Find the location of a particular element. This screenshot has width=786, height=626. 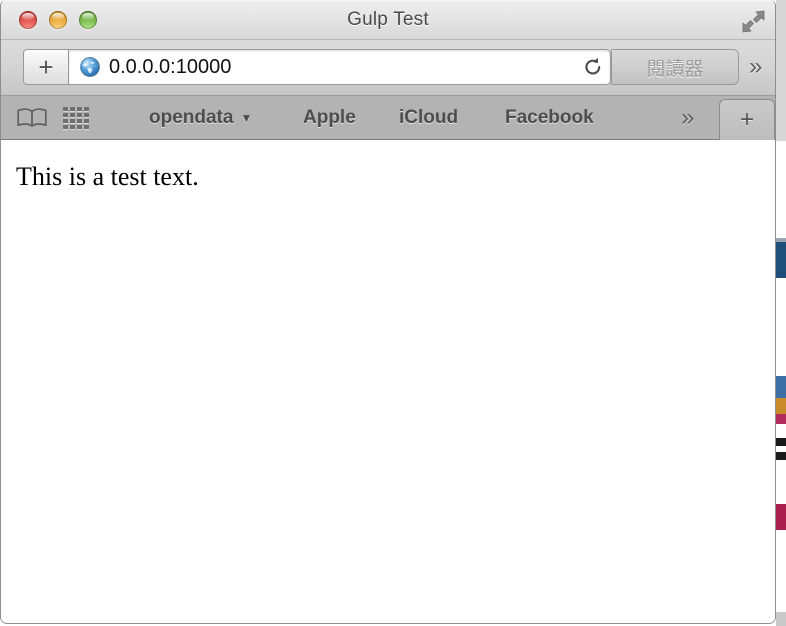

address-bar: 0.0.0.0:10000 is located at coordinates (340, 67).